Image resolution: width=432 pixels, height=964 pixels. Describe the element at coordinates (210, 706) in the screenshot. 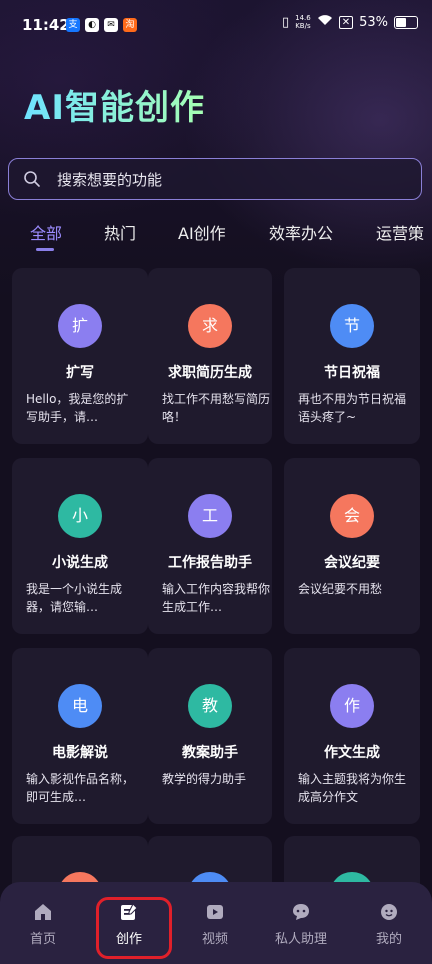

I see `card-icon: 教` at that location.